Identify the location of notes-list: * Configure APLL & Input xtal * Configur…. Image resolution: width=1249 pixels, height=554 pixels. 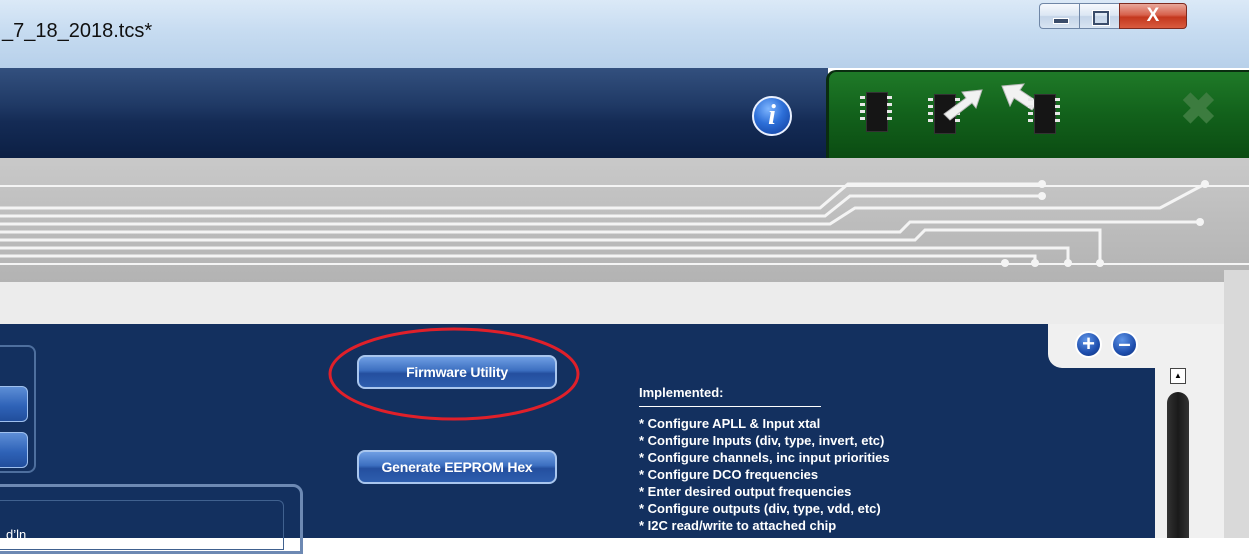
(764, 474).